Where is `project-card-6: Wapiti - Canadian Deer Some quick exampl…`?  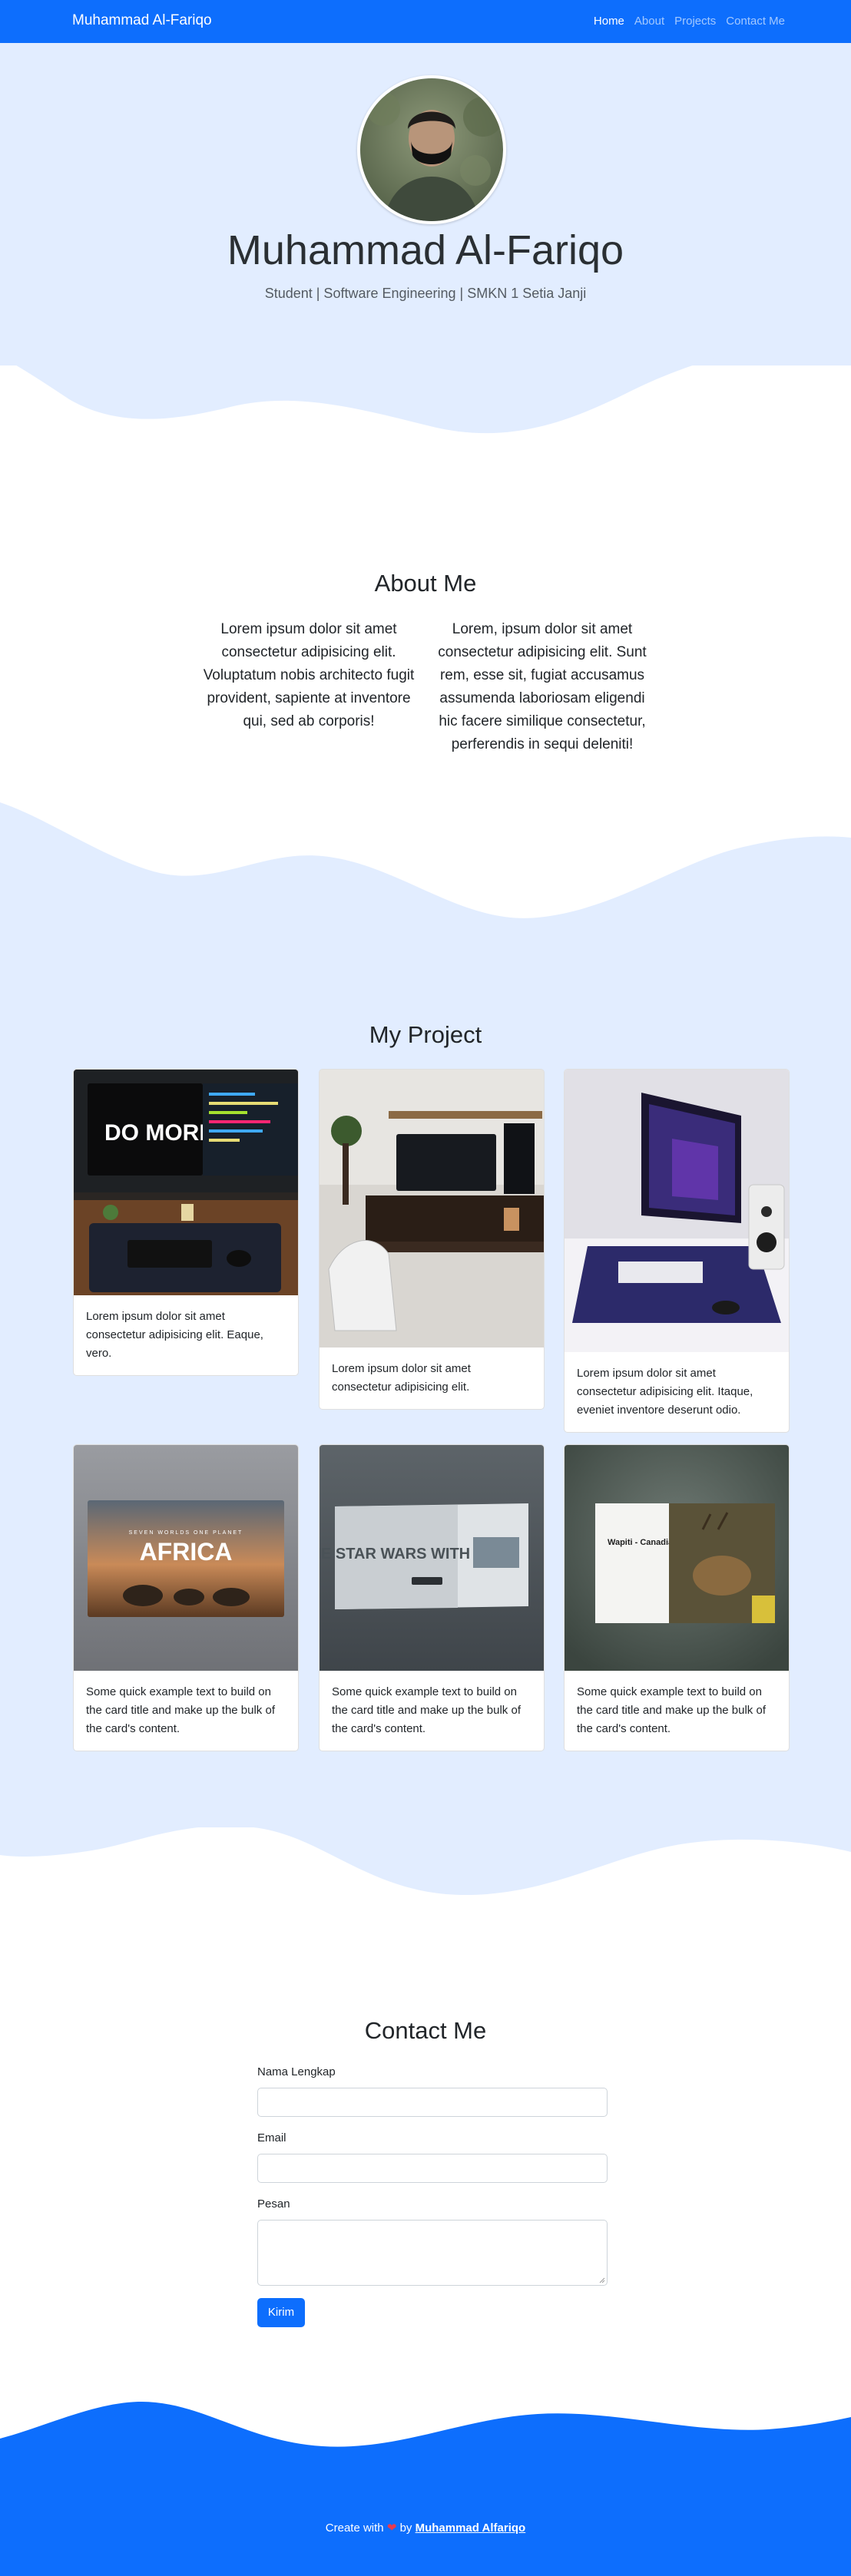 project-card-6: Wapiti - Canadian Deer Some quick exampl… is located at coordinates (677, 1597).